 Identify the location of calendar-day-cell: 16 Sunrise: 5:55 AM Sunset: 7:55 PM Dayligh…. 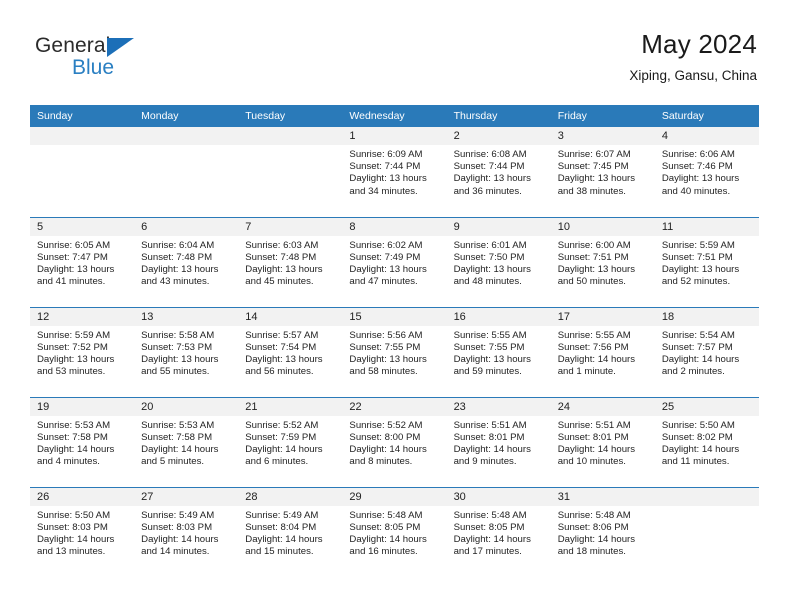
(498, 351).